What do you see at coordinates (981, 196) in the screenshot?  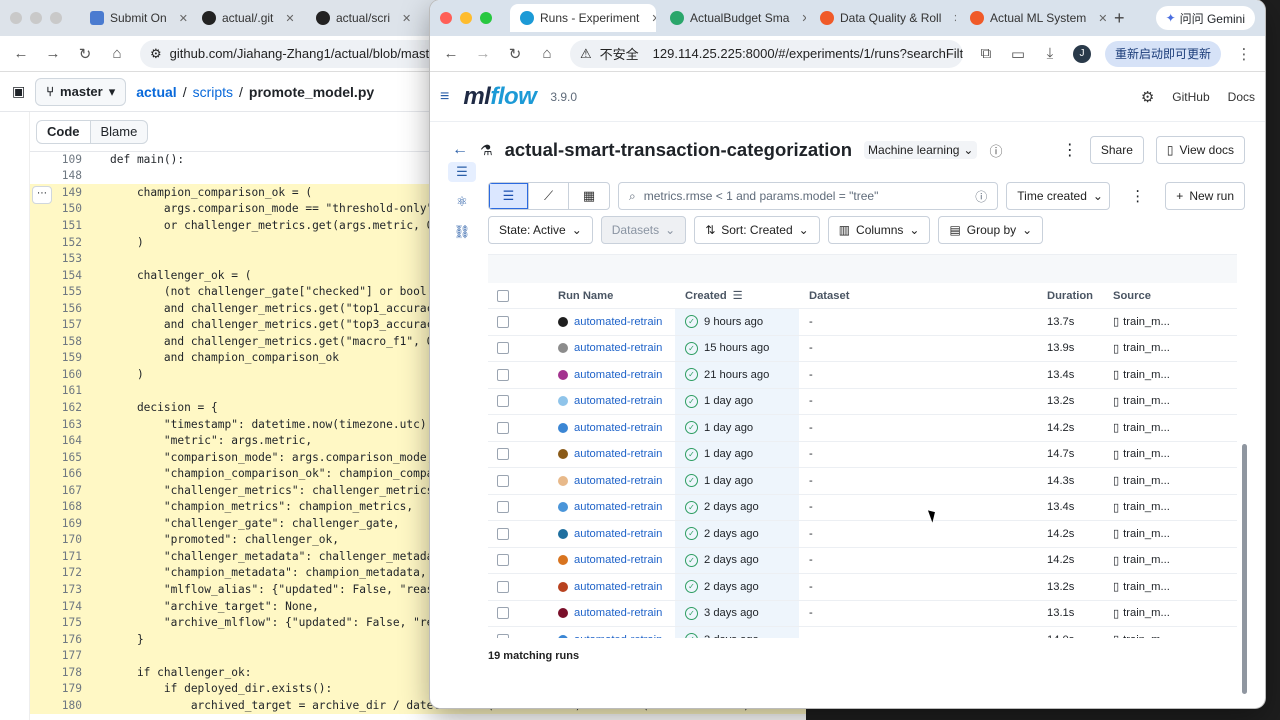 I see `info-icon: ⓘ` at bounding box center [981, 196].